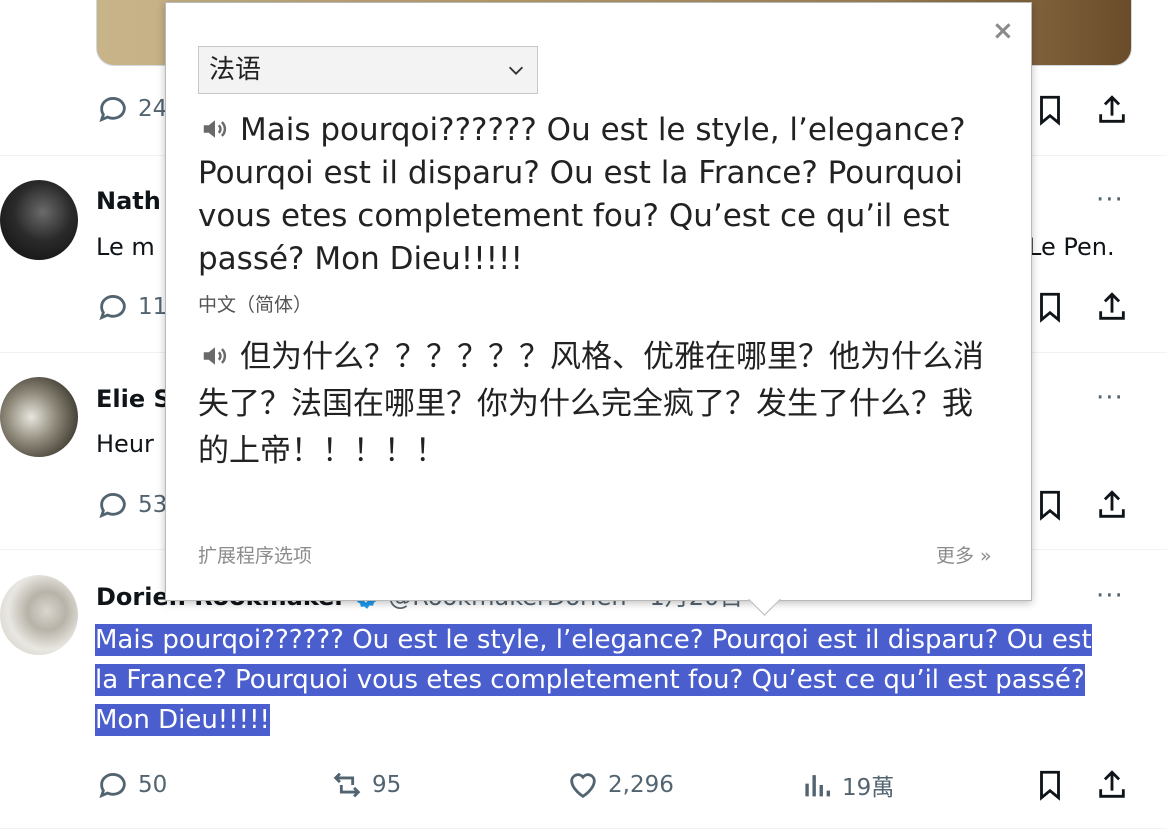  I want to click on retweet-count: 95, so click(387, 785).